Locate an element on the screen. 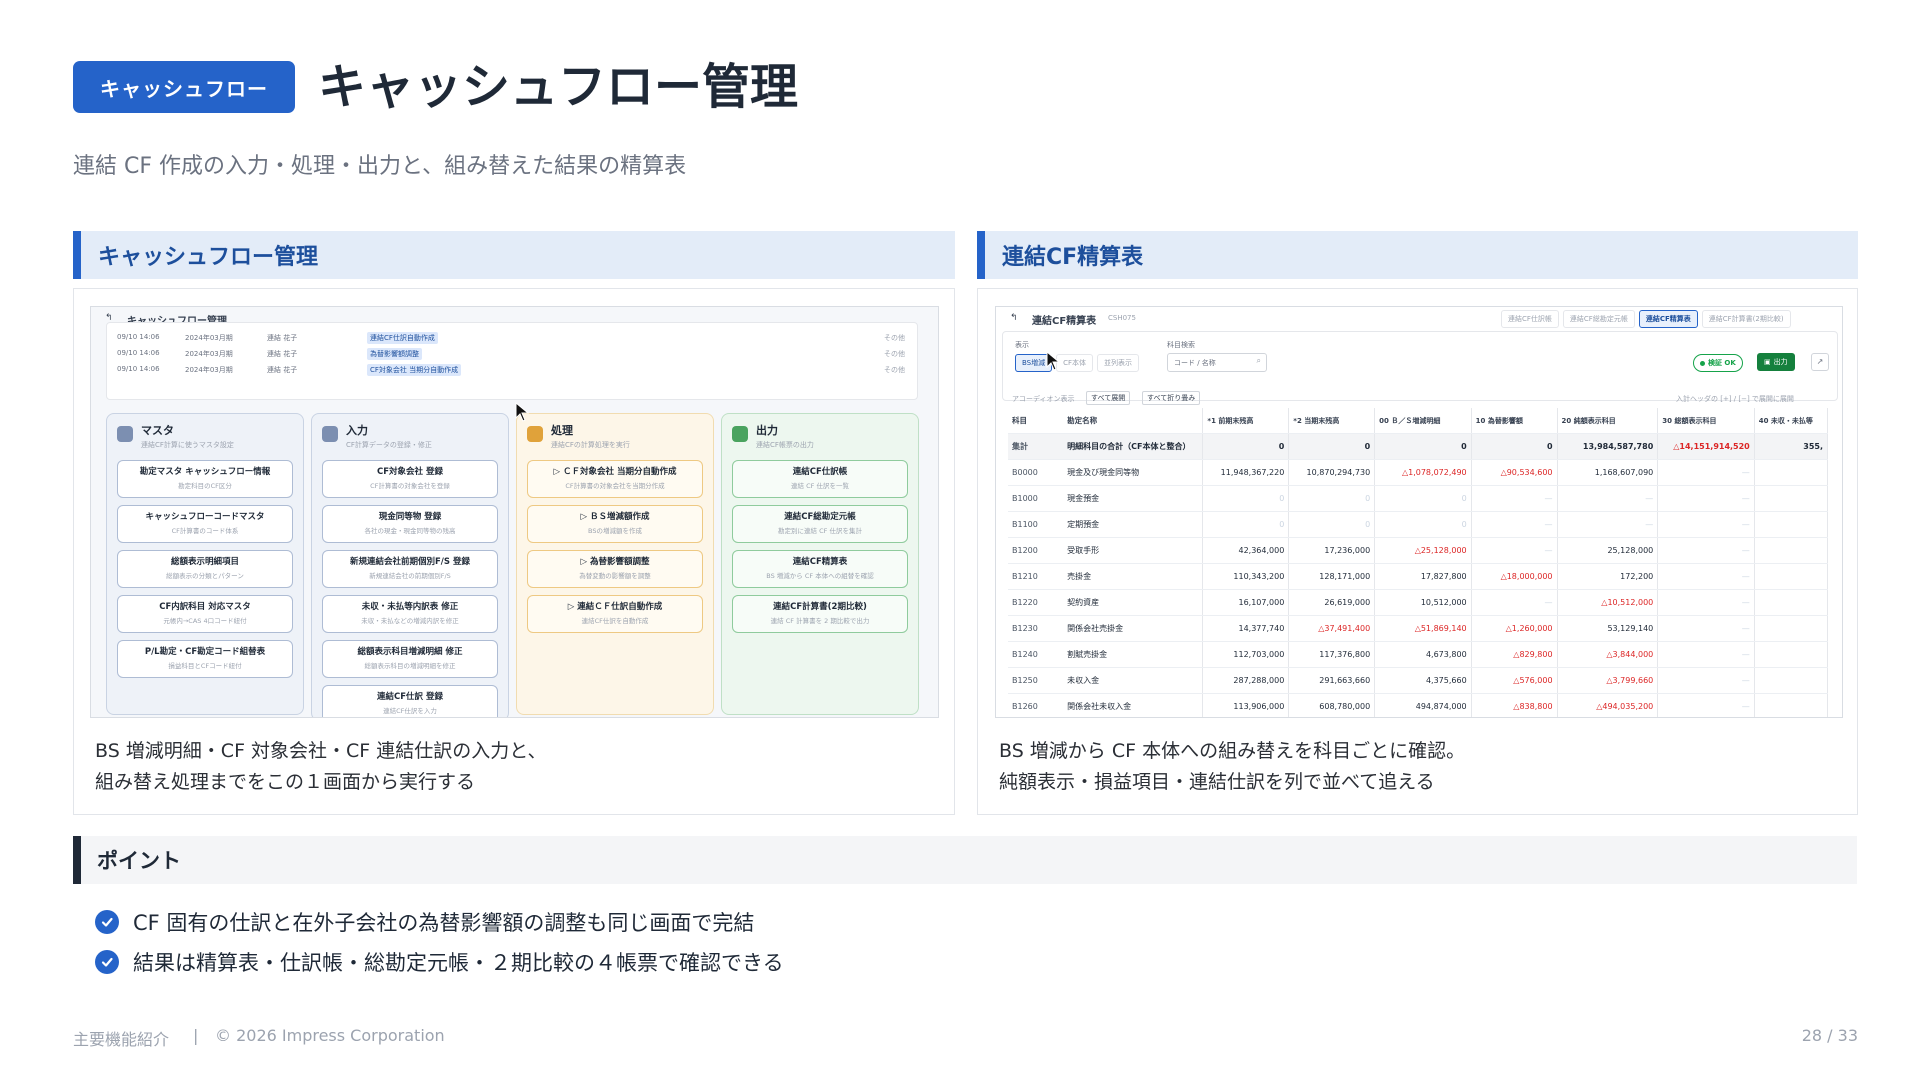  menu-button: 連結CF計算書(2期比較) 連結 CF 計算書を 2 期比較で出力 is located at coordinates (820, 614).